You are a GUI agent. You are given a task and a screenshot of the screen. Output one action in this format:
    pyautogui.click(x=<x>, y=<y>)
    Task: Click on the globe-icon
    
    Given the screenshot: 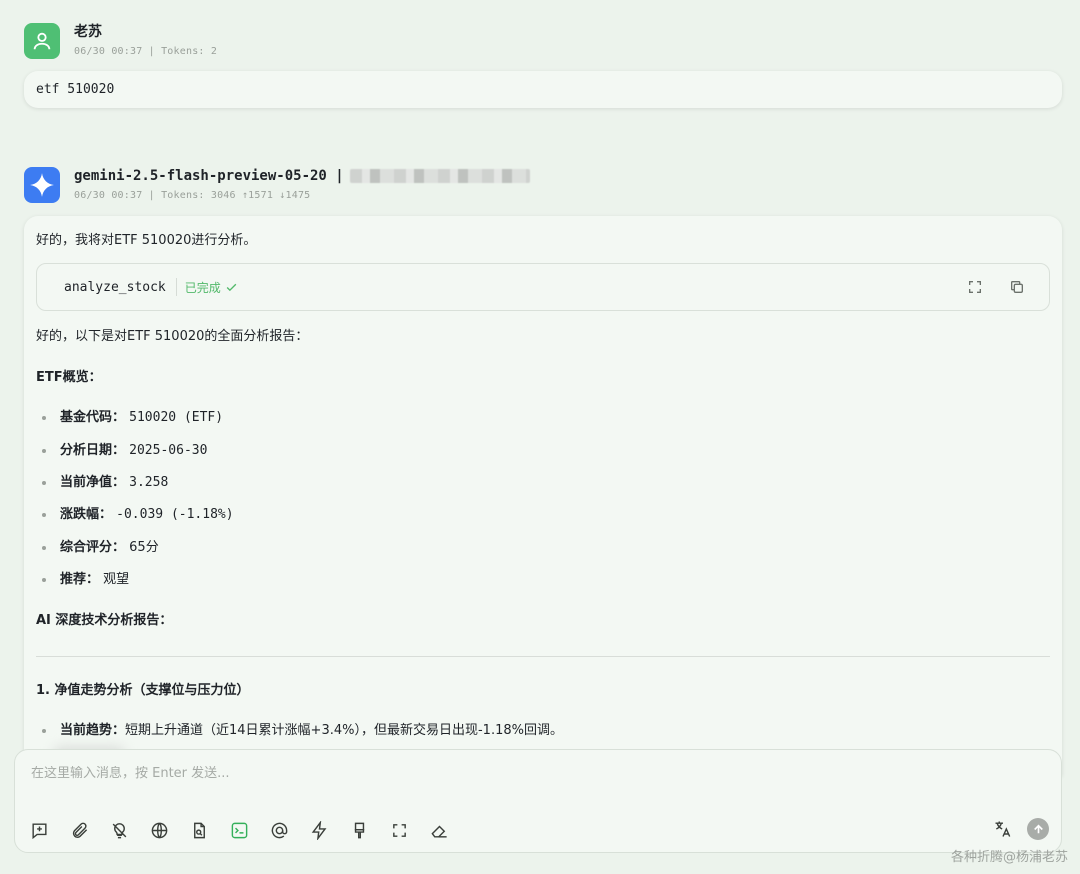 What is the action you would take?
    pyautogui.click(x=159, y=830)
    